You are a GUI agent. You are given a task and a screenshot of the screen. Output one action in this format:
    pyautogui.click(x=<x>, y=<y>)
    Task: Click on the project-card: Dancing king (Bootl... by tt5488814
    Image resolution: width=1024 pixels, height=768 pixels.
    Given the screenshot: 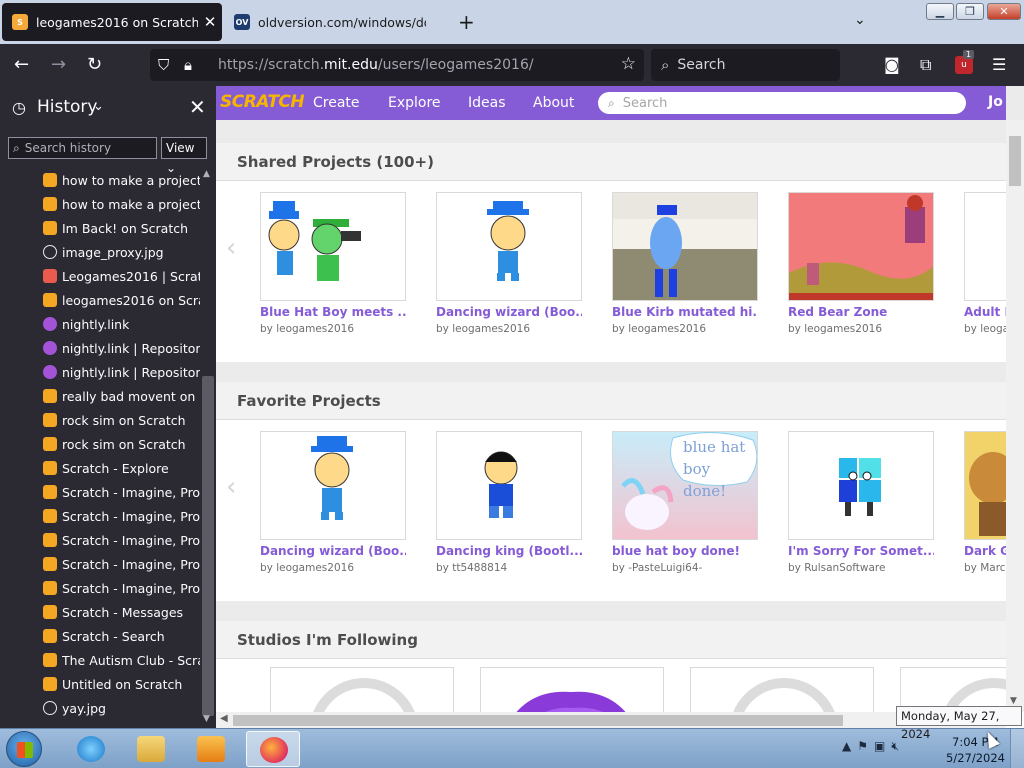 What is the action you would take?
    pyautogui.click(x=509, y=502)
    